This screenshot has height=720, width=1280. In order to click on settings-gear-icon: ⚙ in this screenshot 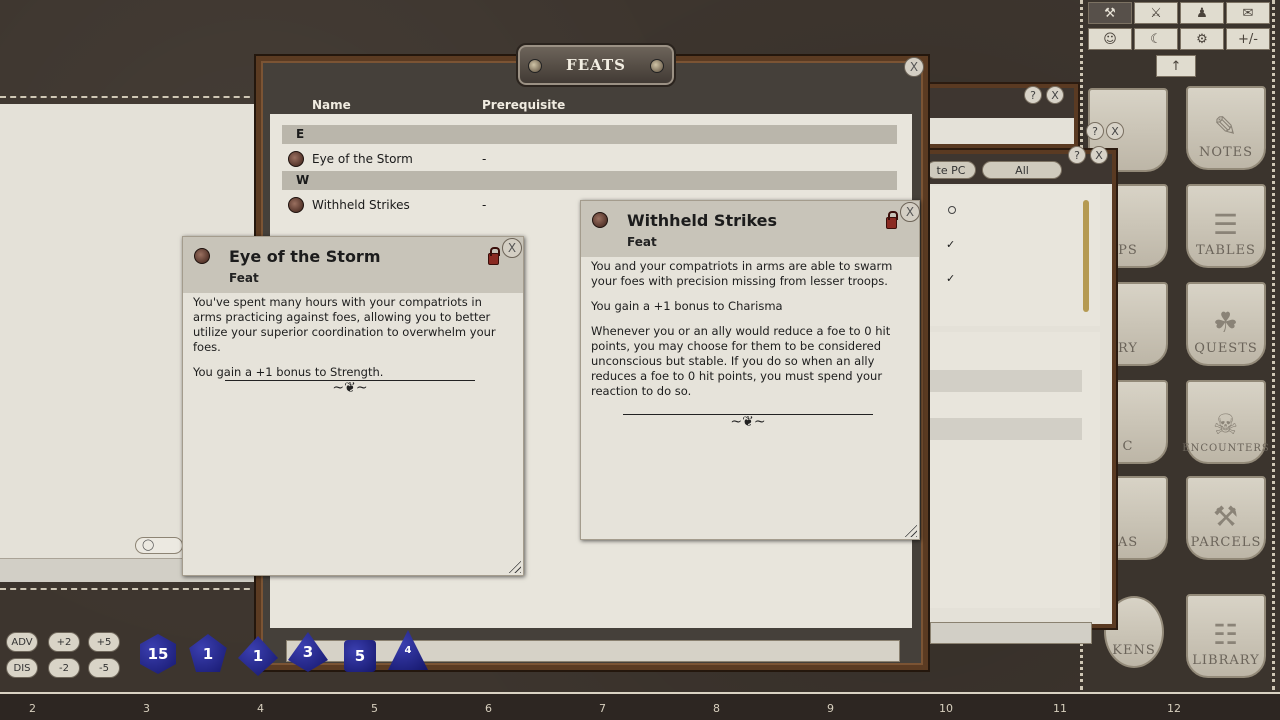, I will do `click(1202, 39)`.